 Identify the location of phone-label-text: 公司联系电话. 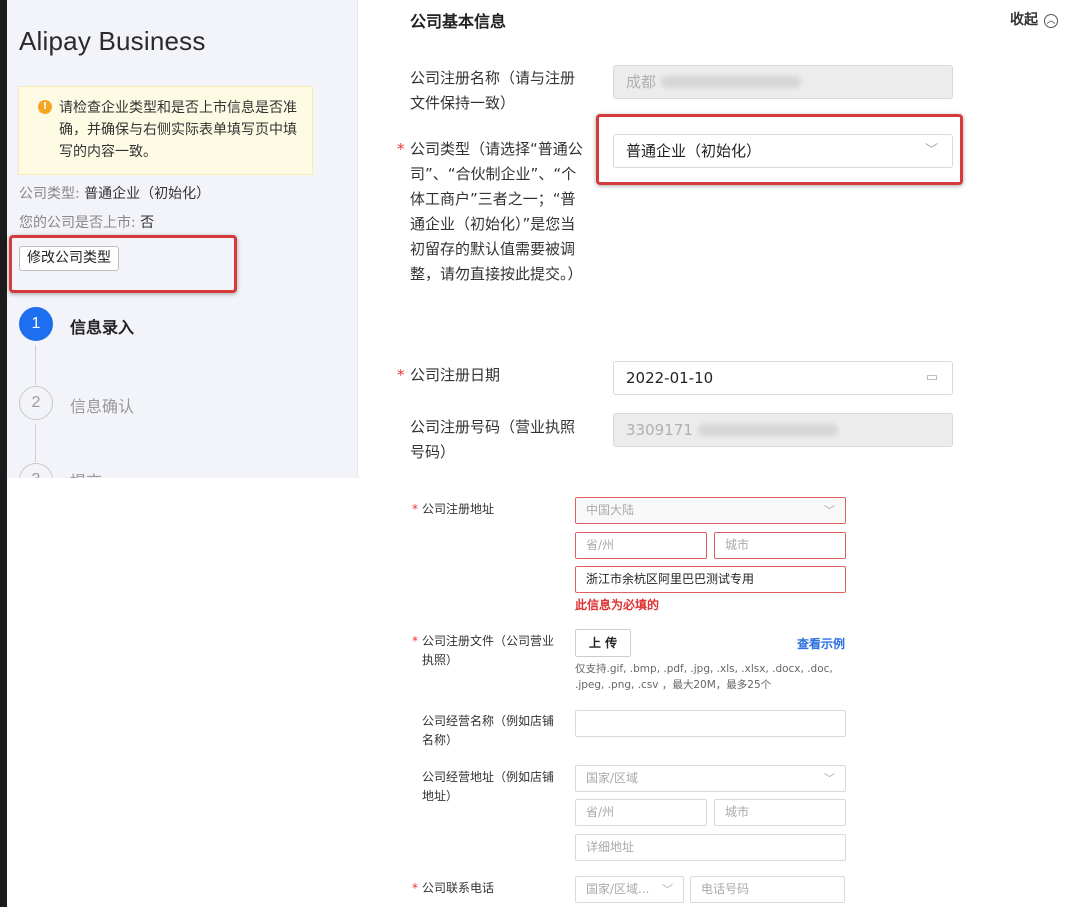
(458, 888).